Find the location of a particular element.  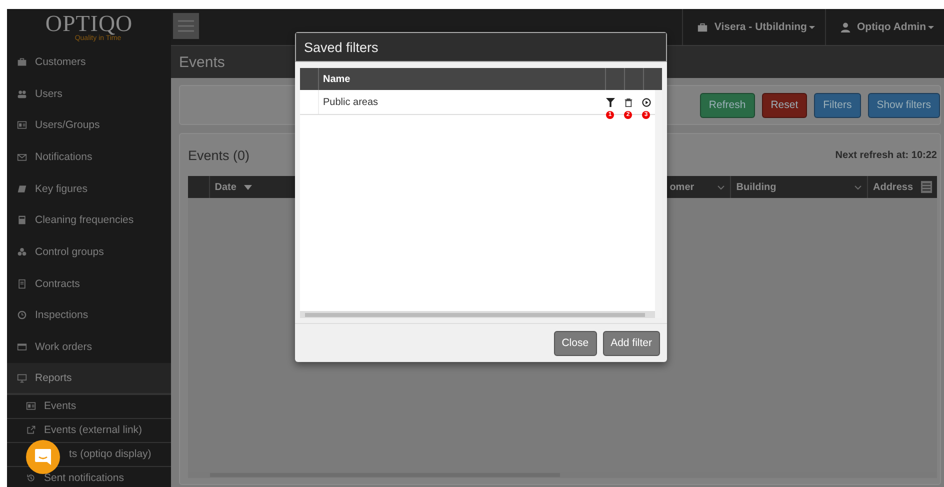

sidebar-item: Notifications is located at coordinates (89, 157).